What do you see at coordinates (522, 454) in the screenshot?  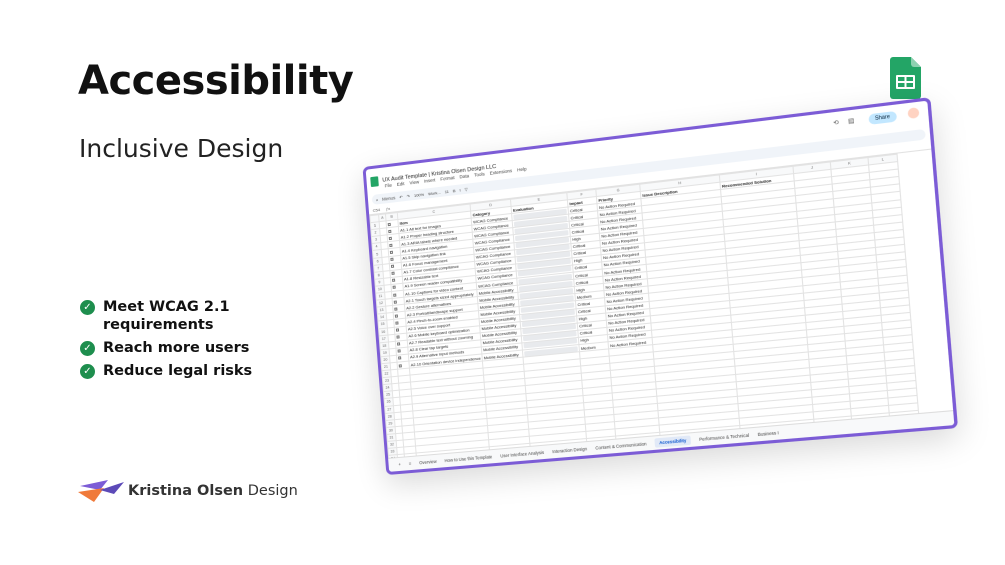 I see `sheet-tab: User Interface Analysis` at bounding box center [522, 454].